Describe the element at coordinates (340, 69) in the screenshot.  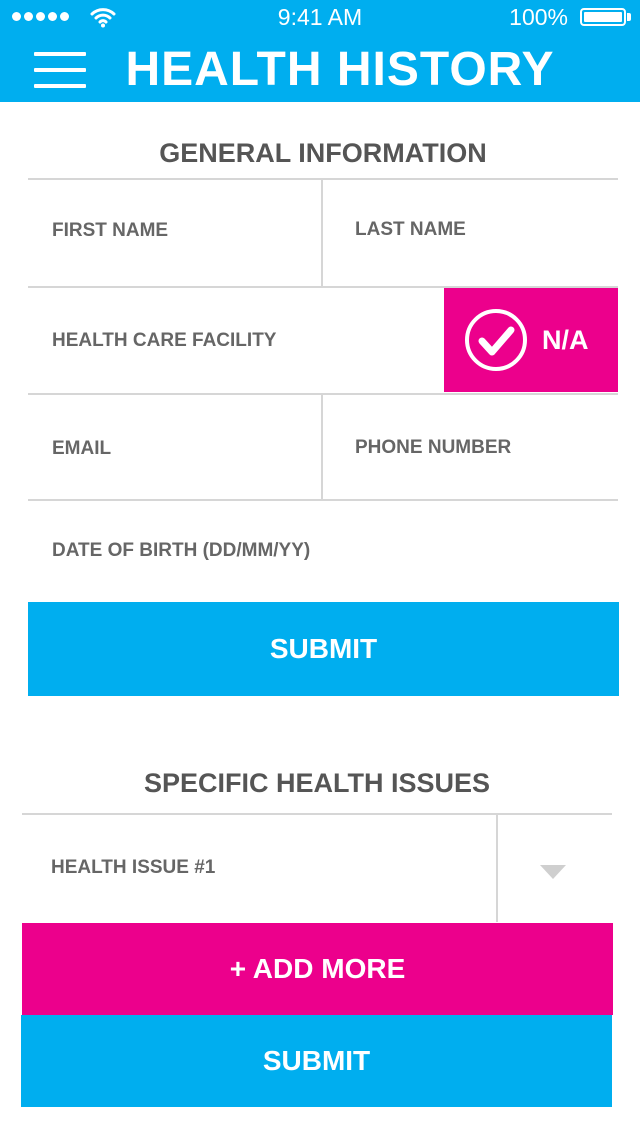
I see `page-title: HEALTH HISTORY` at that location.